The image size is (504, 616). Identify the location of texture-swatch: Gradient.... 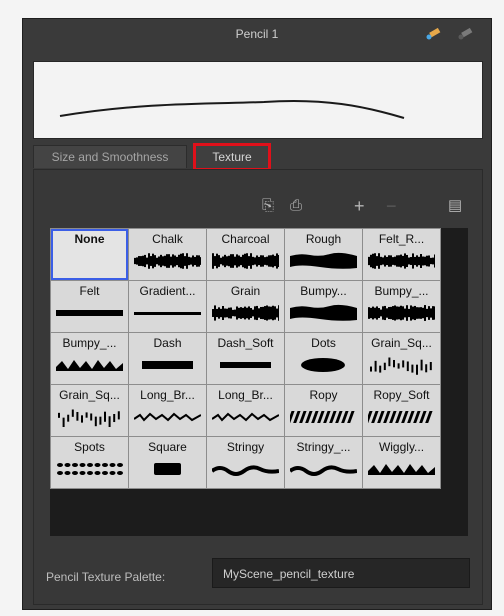
(167, 306).